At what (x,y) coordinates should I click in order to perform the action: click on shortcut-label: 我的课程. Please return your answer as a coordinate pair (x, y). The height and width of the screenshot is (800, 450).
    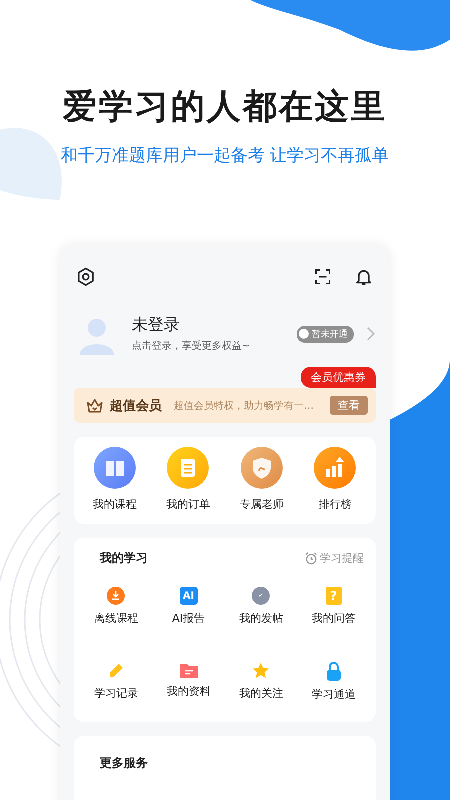
    Looking at the image, I should click on (114, 504).